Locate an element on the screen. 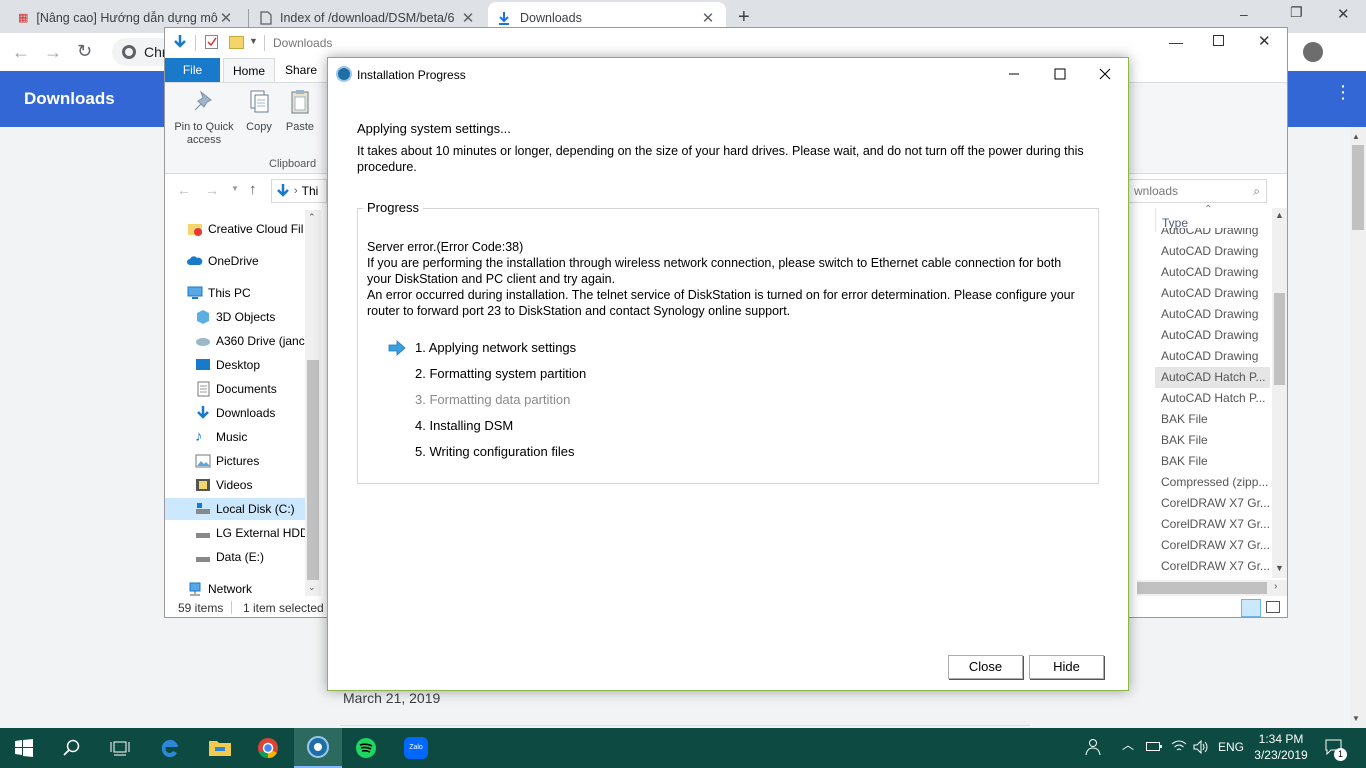 This screenshot has width=1366, height=768. chevron-right-icon: › is located at coordinates (1275, 586).